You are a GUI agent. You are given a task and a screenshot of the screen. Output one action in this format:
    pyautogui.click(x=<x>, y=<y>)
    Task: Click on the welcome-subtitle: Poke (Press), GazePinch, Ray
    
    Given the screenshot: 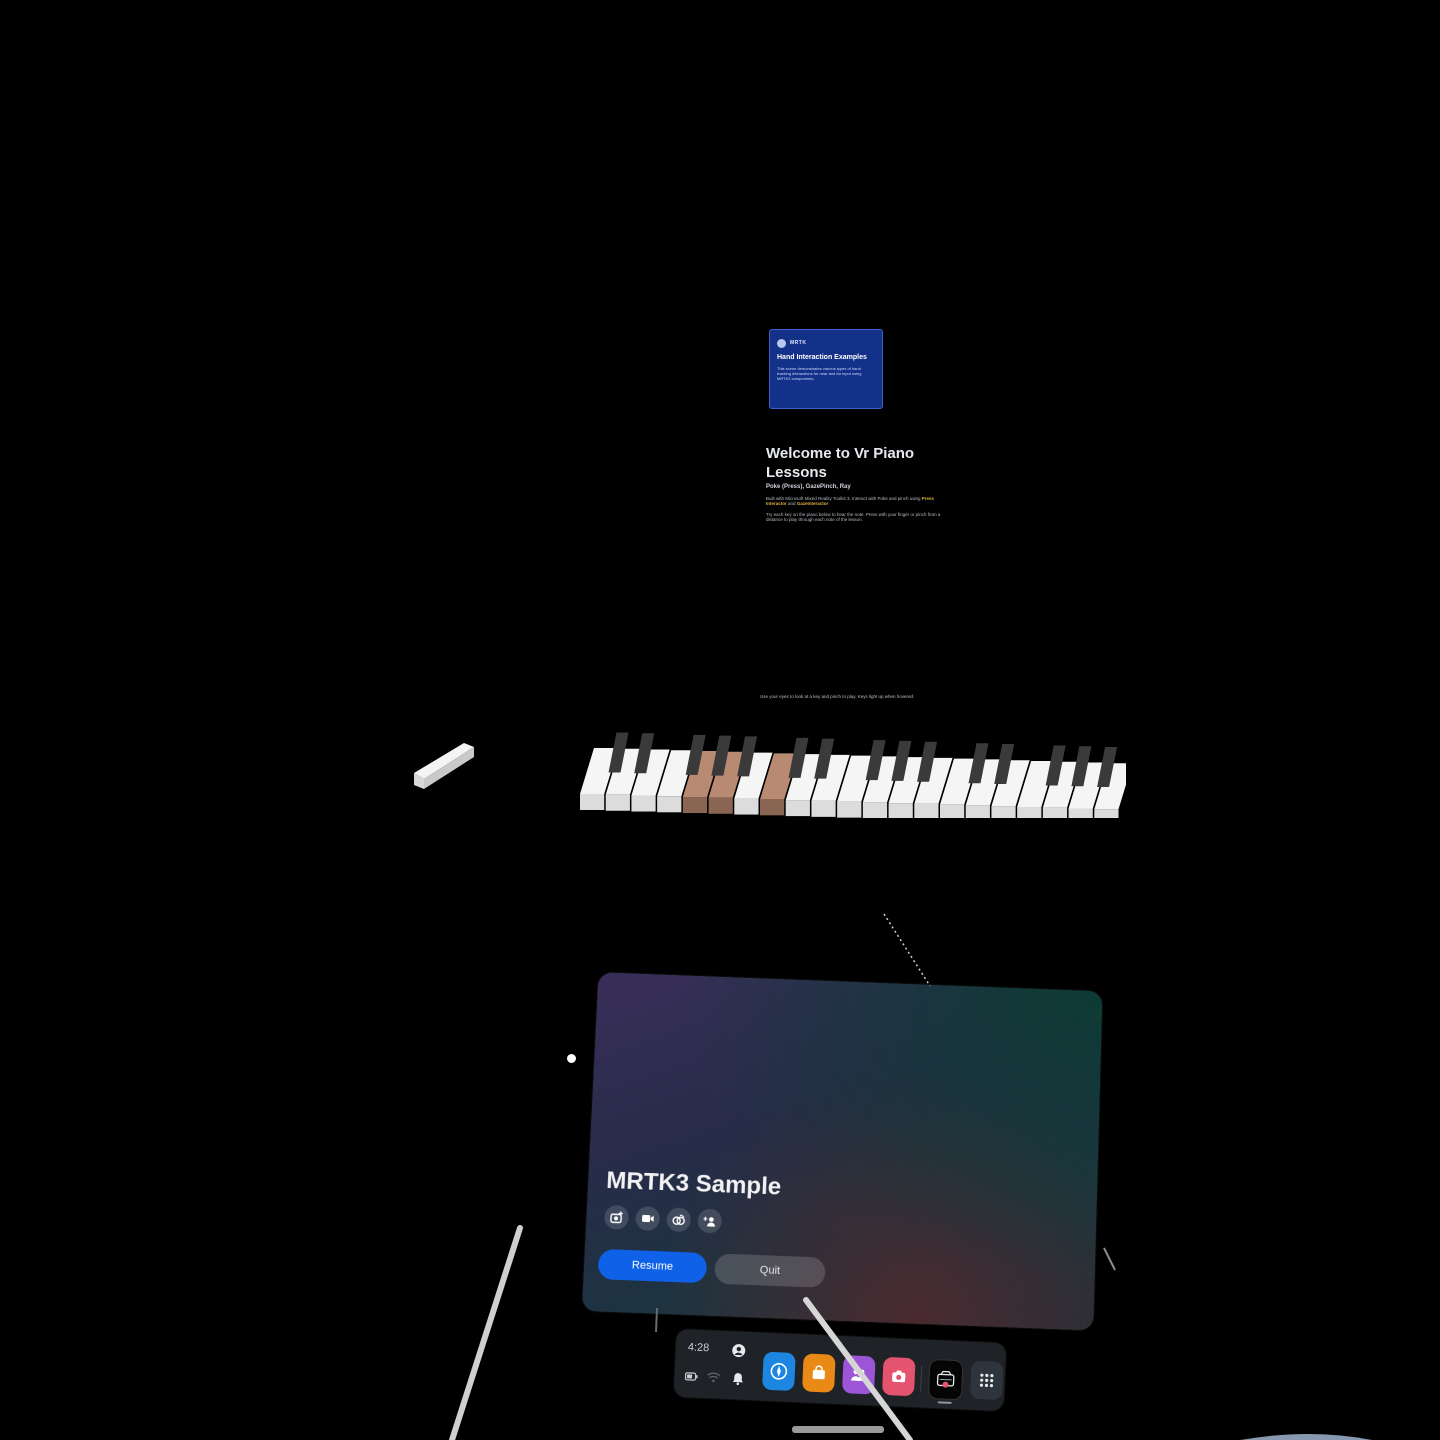 What is the action you would take?
    pyautogui.click(x=856, y=487)
    